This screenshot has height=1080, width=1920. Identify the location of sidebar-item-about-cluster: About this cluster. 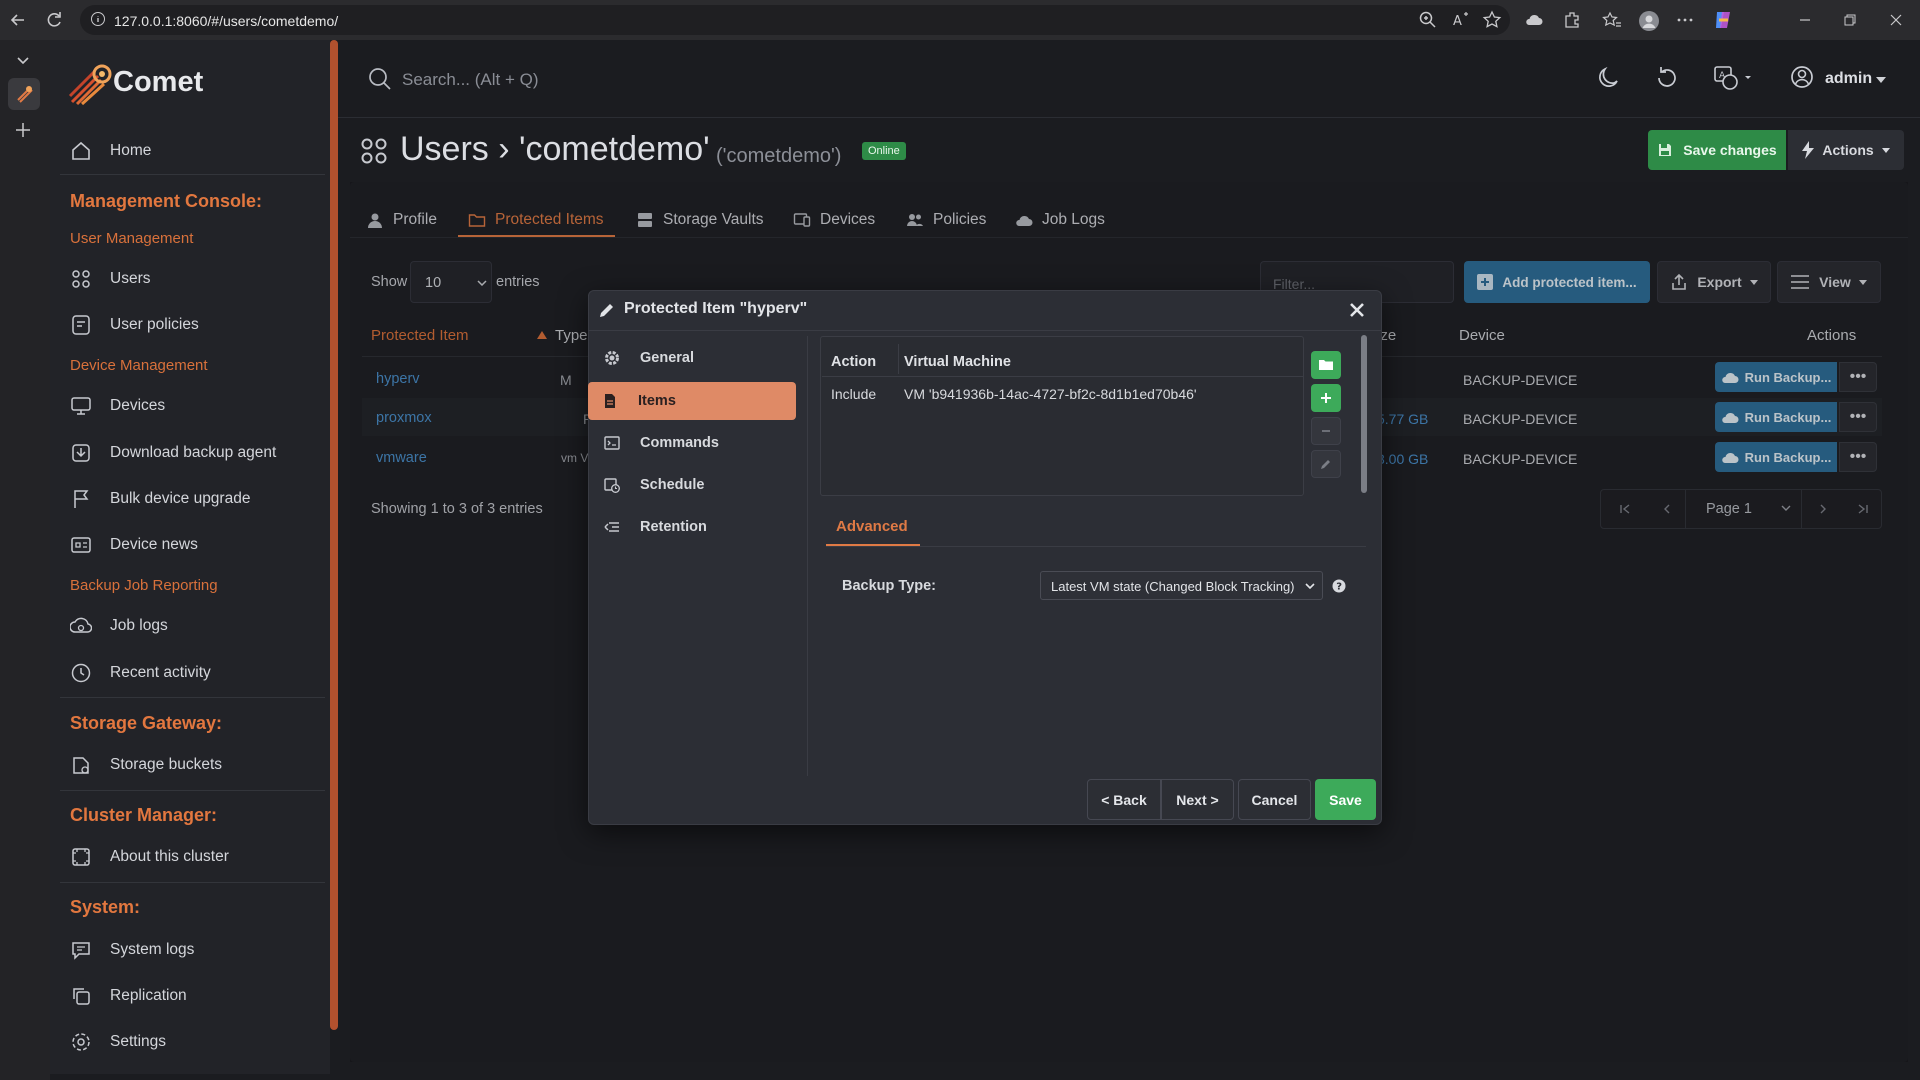
(197, 857).